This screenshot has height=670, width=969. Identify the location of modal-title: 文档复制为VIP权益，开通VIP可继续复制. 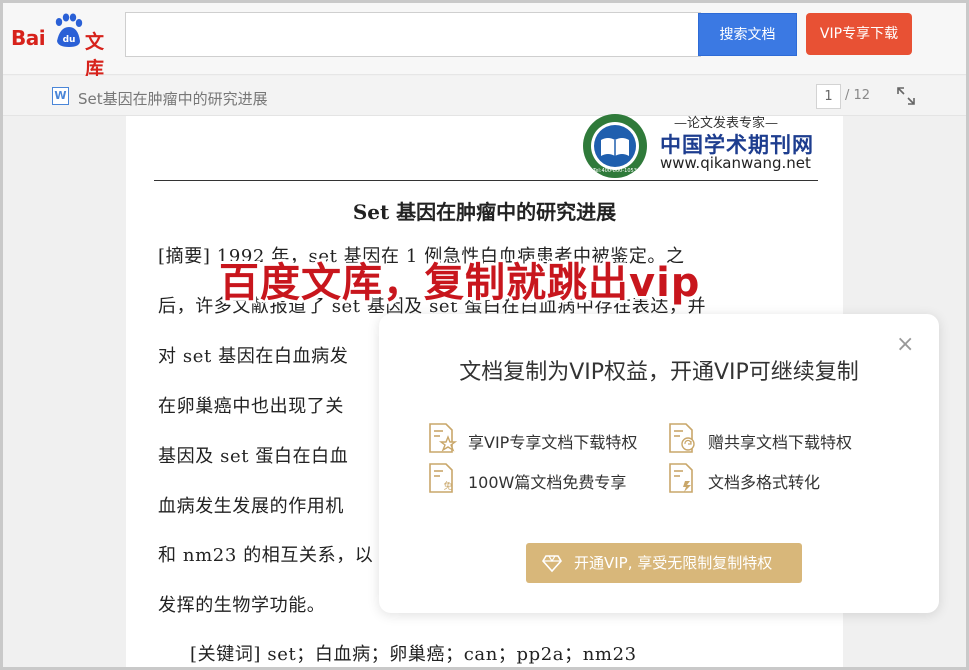
(659, 372).